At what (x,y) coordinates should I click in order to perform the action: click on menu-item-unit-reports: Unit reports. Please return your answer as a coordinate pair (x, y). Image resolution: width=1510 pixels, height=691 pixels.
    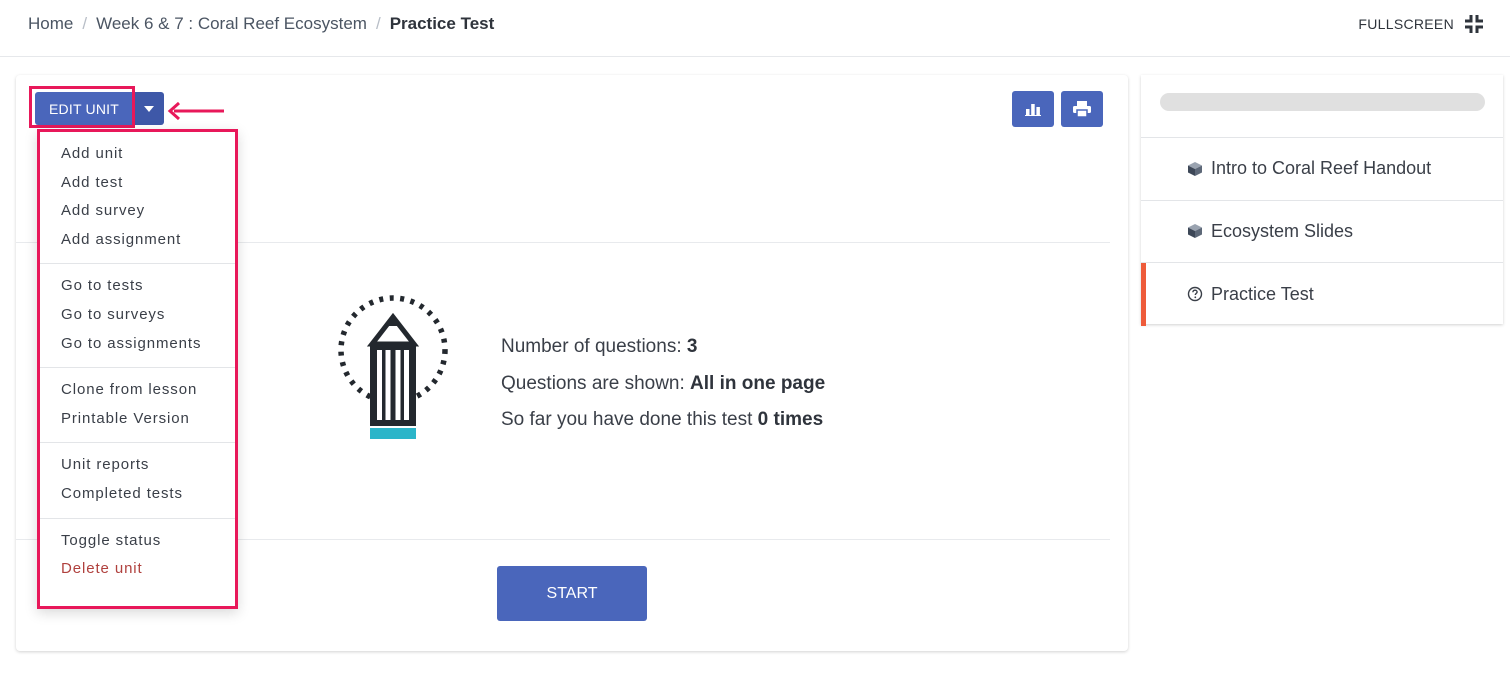
    Looking at the image, I should click on (137, 465).